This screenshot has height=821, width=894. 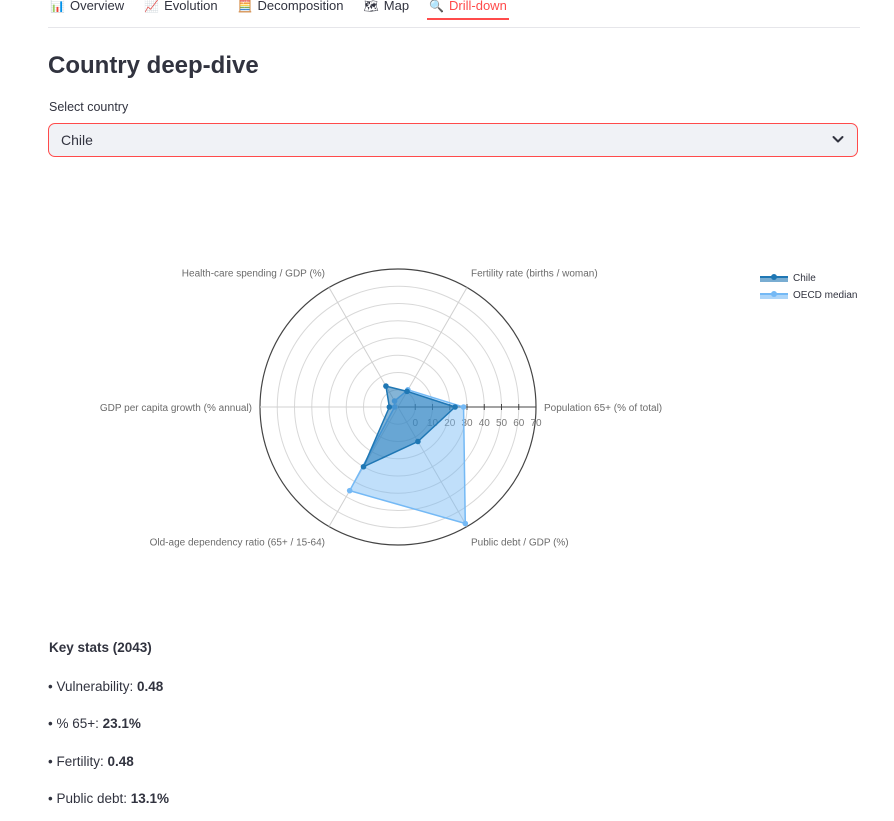 I want to click on country-select: Chile, so click(x=453, y=140).